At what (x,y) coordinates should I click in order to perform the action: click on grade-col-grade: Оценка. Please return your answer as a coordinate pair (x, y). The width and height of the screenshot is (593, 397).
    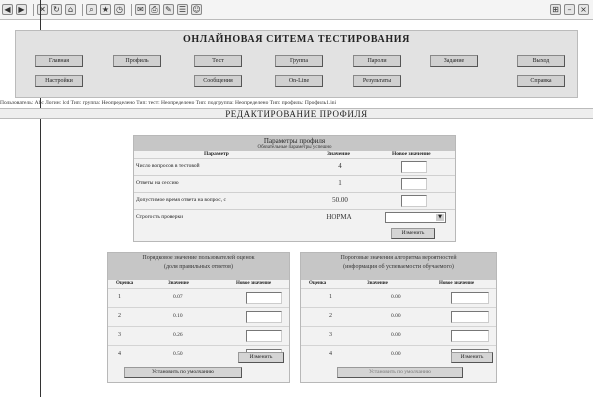
    Looking at the image, I should click on (125, 283).